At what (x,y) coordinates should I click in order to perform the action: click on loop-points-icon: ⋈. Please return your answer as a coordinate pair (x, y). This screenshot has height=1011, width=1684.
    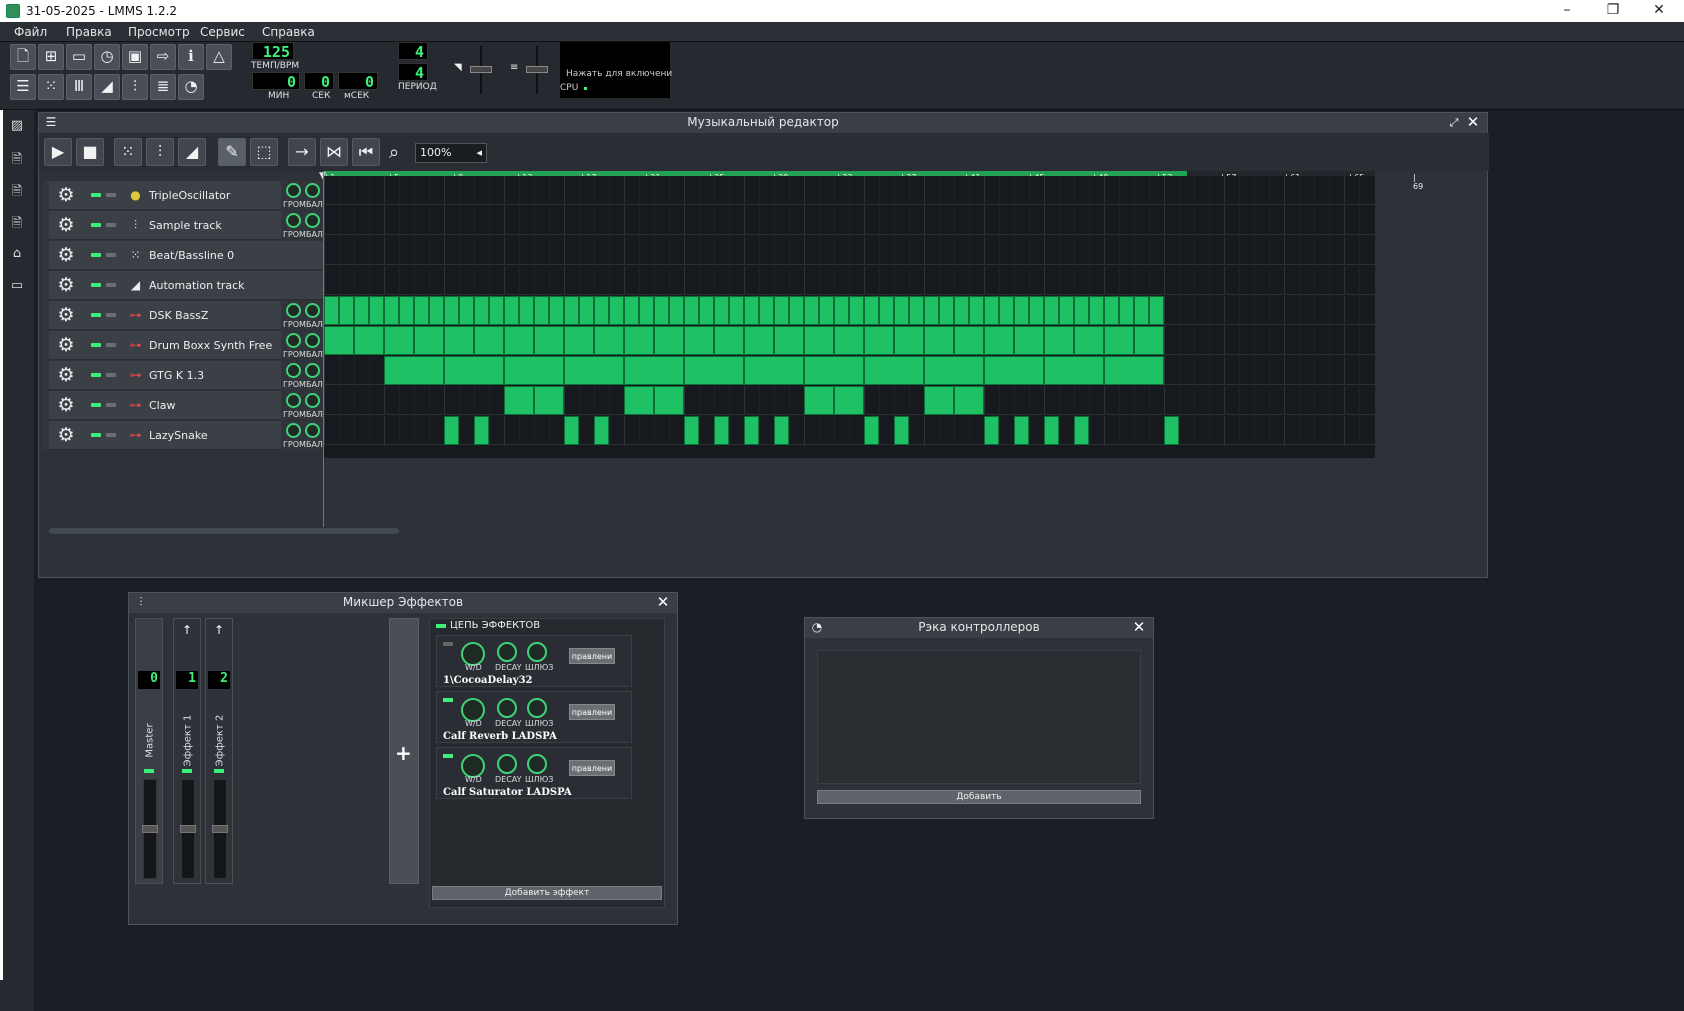
    Looking at the image, I should click on (334, 152).